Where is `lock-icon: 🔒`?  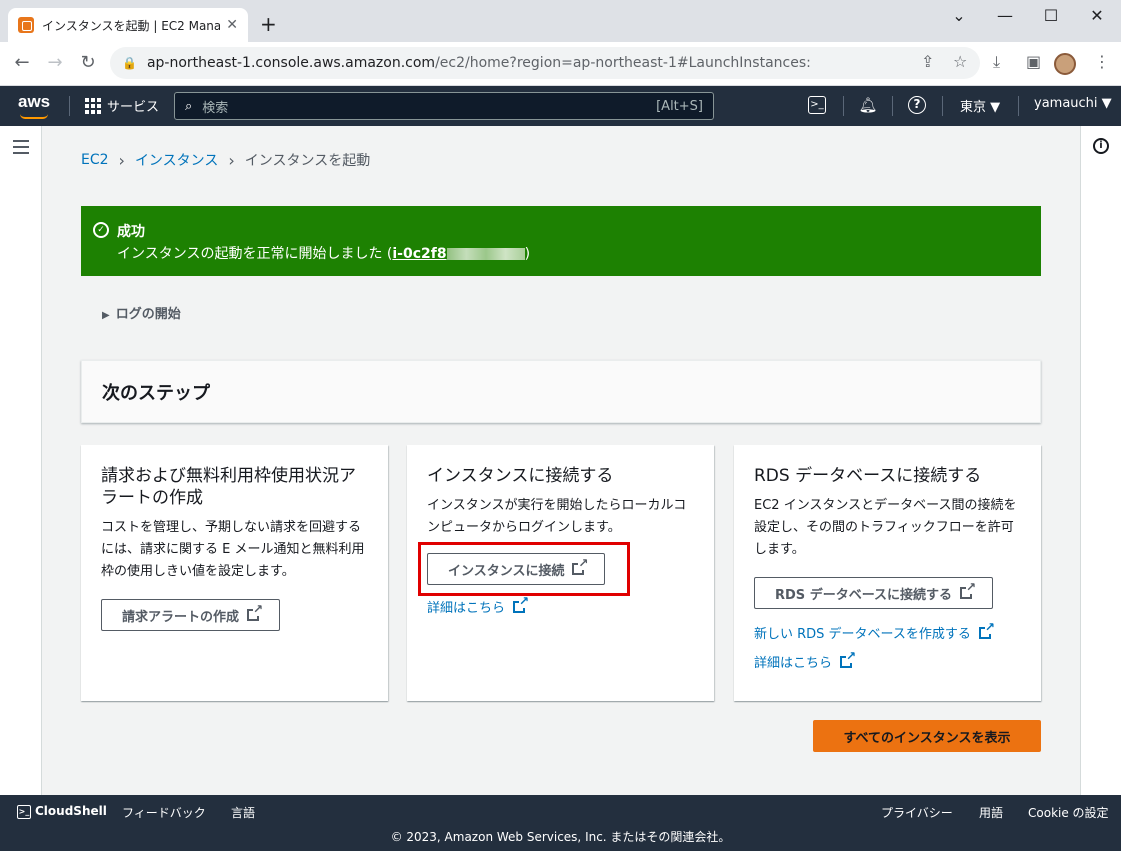
lock-icon: 🔒 is located at coordinates (129, 63).